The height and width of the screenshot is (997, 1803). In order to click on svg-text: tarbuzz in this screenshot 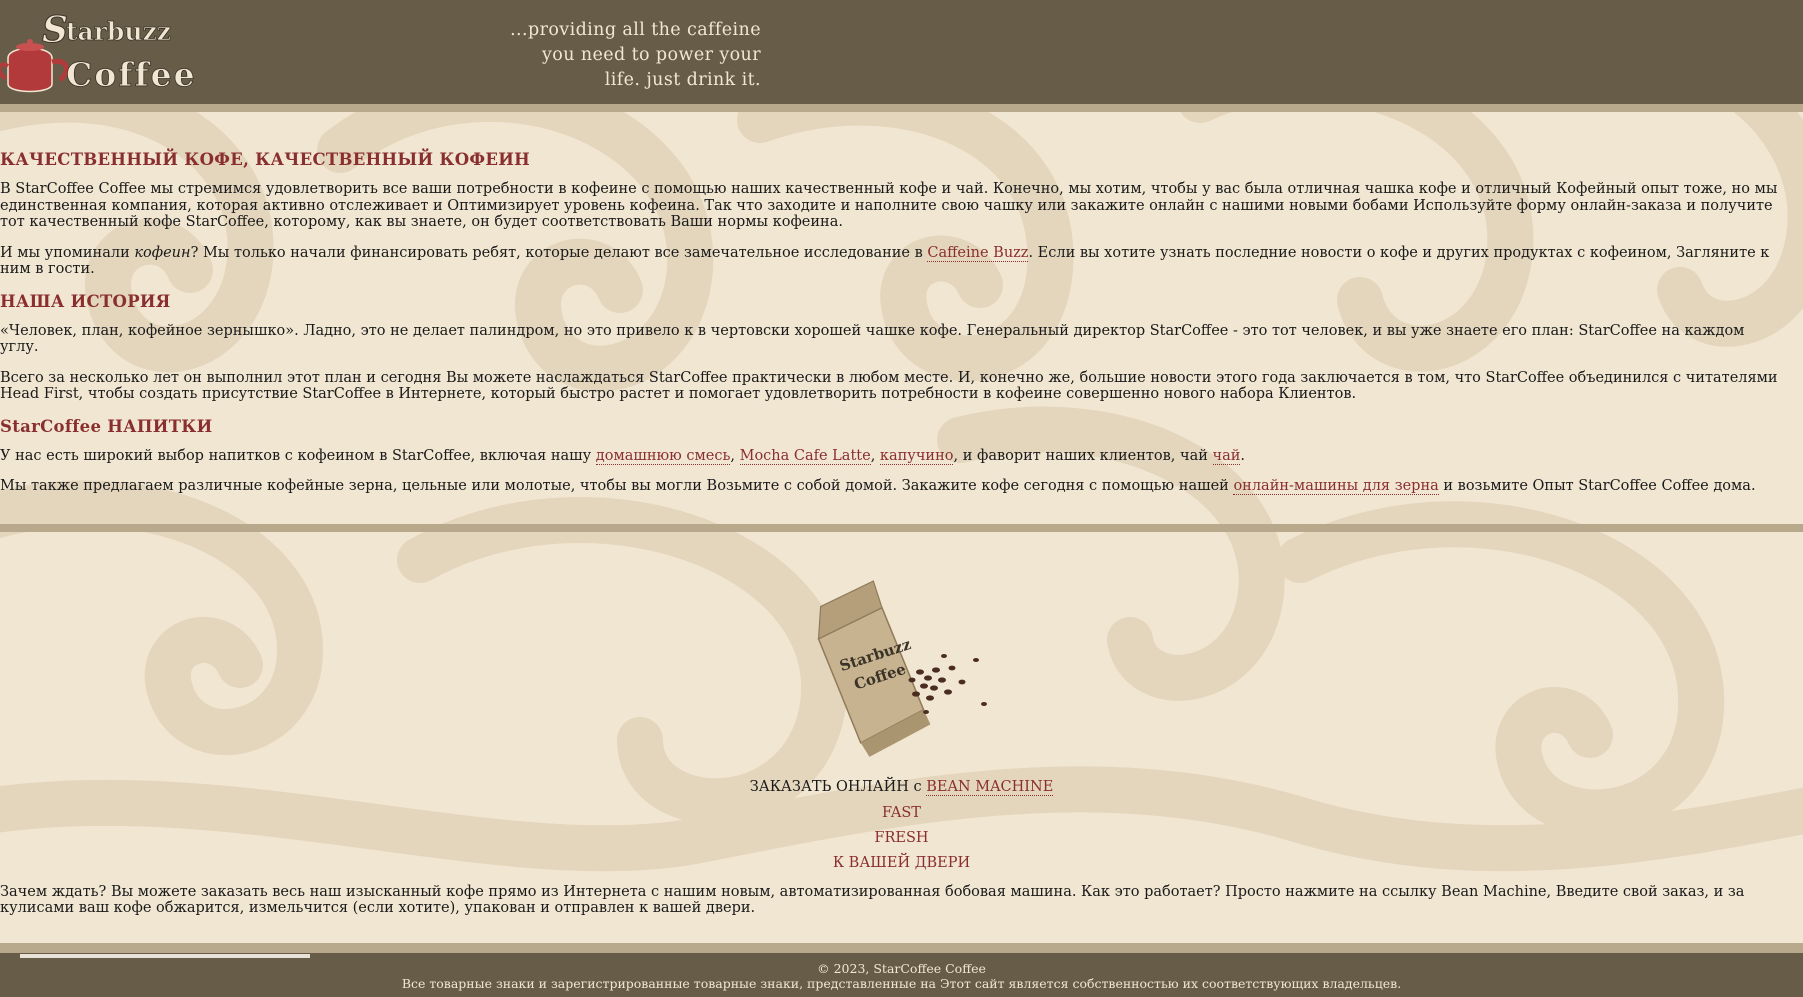, I will do `click(118, 31)`.